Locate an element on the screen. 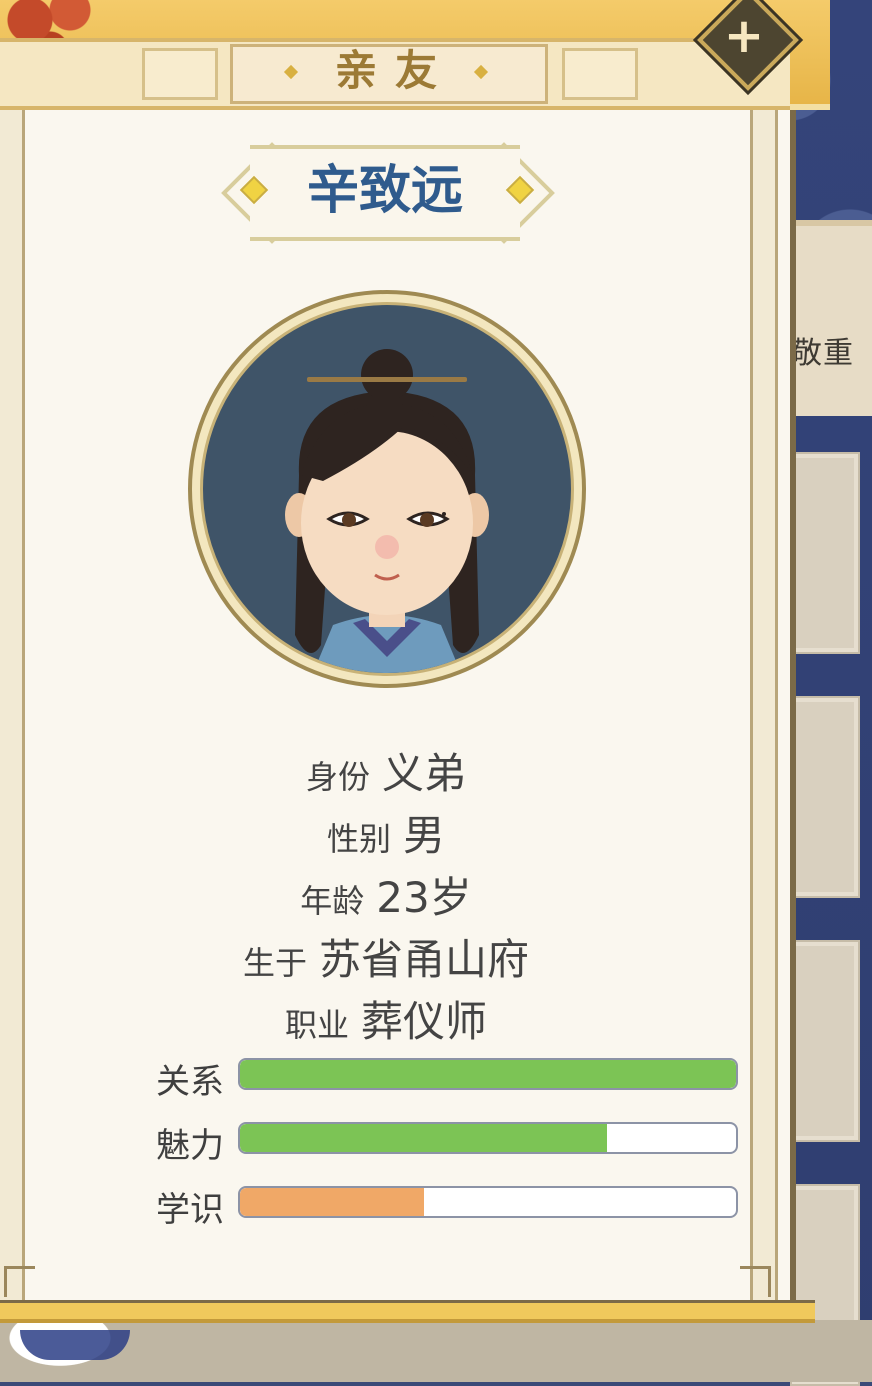 This screenshot has width=872, height=1386. info-birthplace: 生于 苏省甬山府 is located at coordinates (386, 956).